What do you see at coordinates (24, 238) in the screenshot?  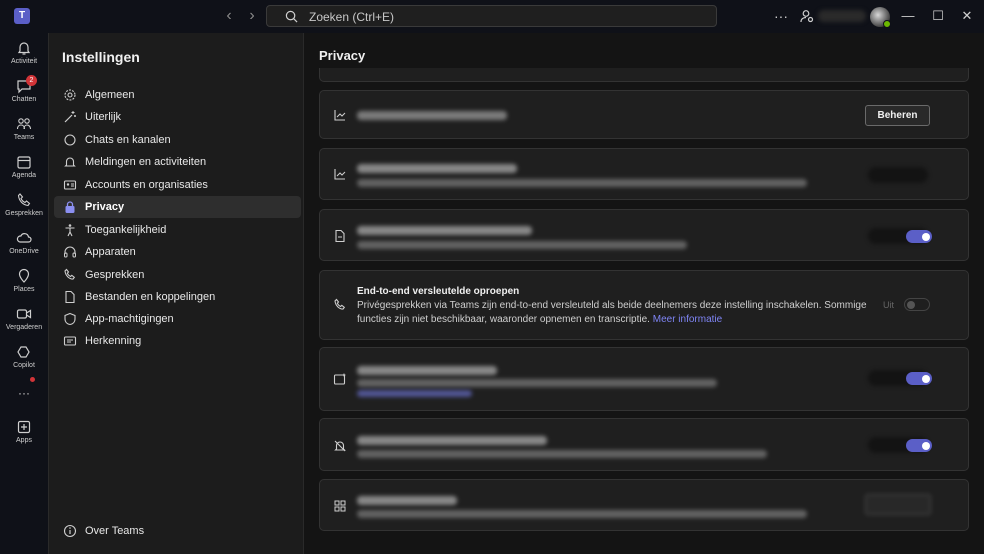 I see `cloud-icon` at bounding box center [24, 238].